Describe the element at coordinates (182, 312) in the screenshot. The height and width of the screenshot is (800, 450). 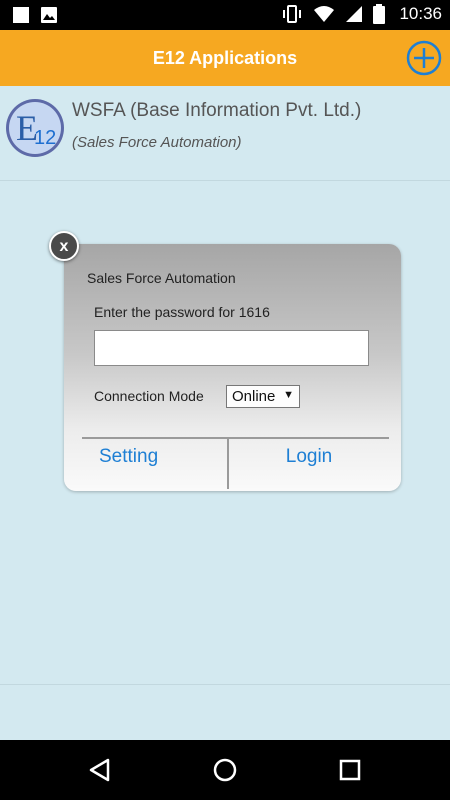
I see `password-label: Enter the password for 1616` at that location.